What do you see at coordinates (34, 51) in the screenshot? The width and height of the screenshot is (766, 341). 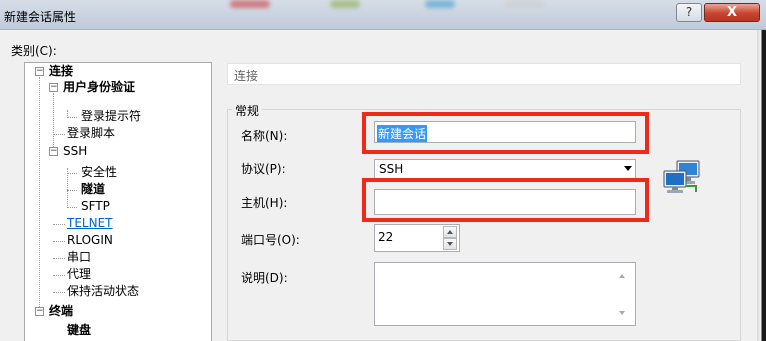 I see `category-label: 类别(C):` at bounding box center [34, 51].